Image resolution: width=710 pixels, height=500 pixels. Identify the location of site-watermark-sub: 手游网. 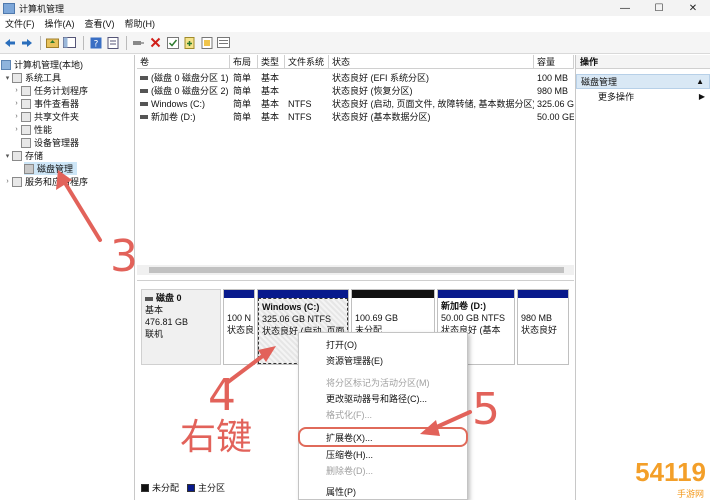
(690, 494).